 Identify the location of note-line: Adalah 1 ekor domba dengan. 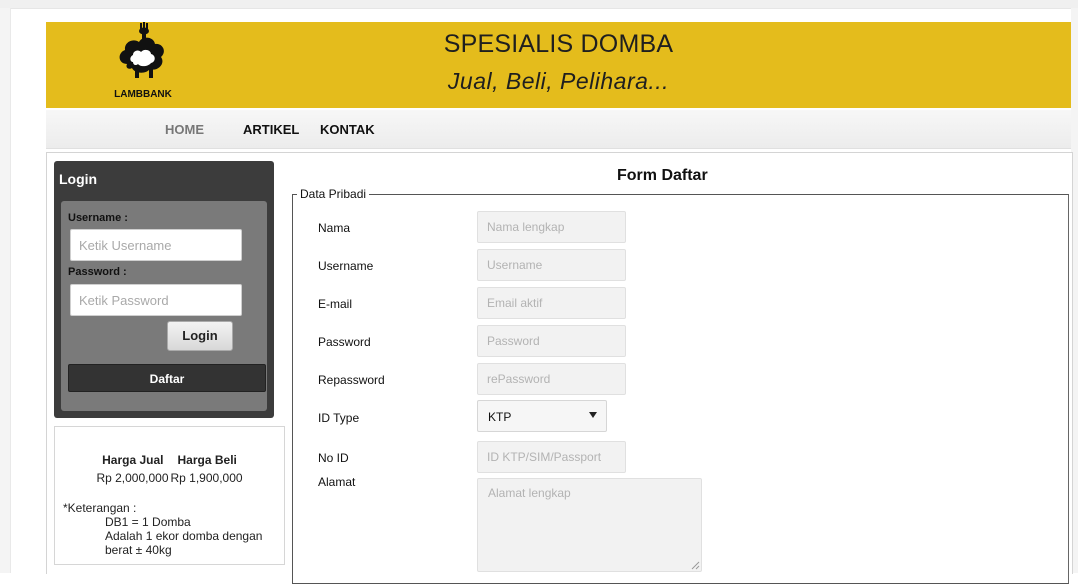
(184, 536).